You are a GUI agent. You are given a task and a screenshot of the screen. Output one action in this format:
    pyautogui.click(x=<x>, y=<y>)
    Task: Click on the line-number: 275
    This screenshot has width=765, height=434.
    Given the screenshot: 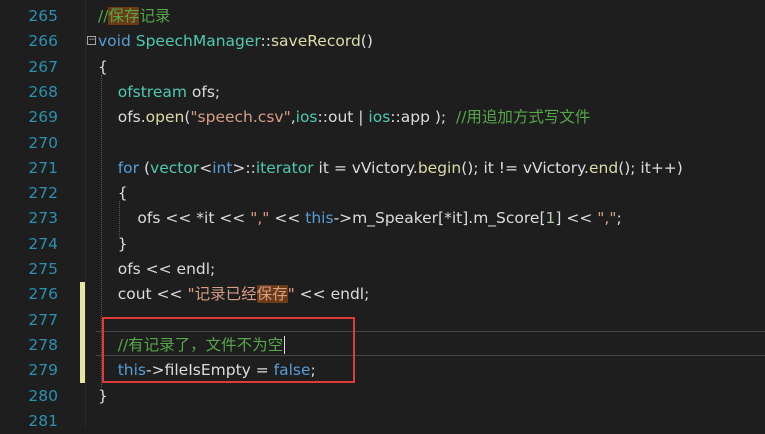 What is the action you would take?
    pyautogui.click(x=43, y=269)
    